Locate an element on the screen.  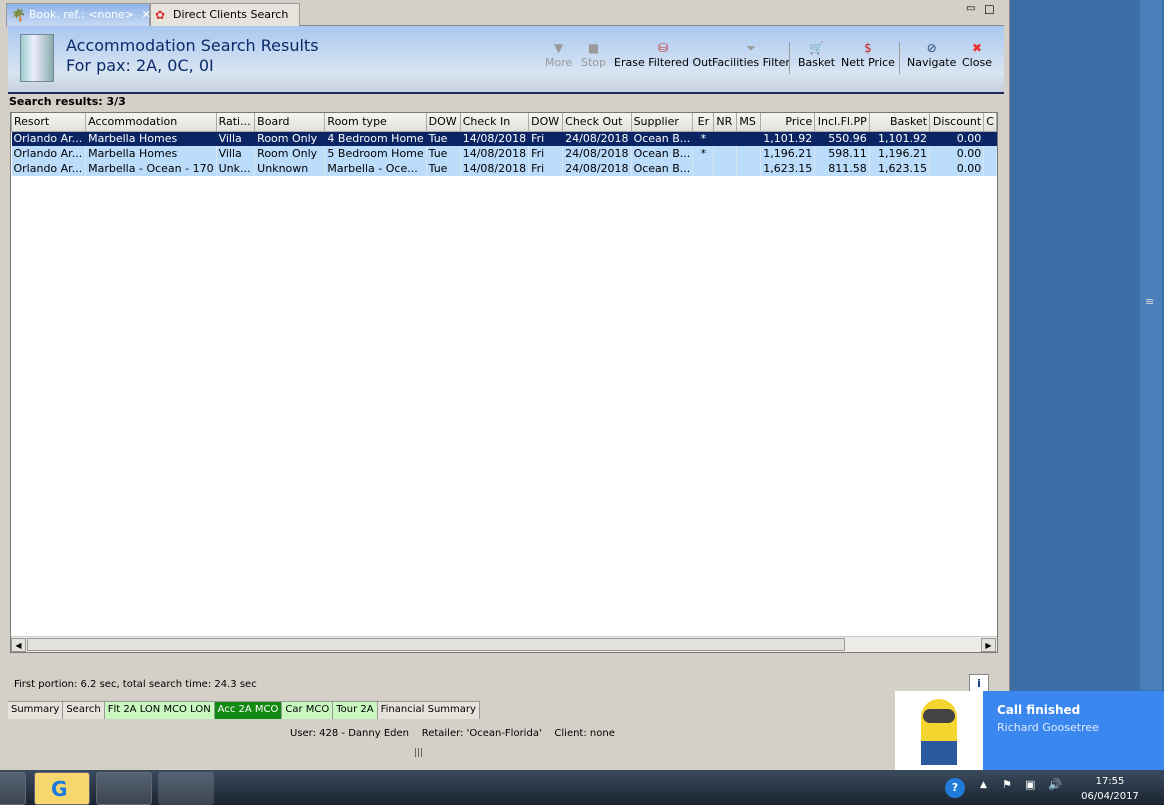
table-cell: 4 Bedroom Home is located at coordinates (375, 138).